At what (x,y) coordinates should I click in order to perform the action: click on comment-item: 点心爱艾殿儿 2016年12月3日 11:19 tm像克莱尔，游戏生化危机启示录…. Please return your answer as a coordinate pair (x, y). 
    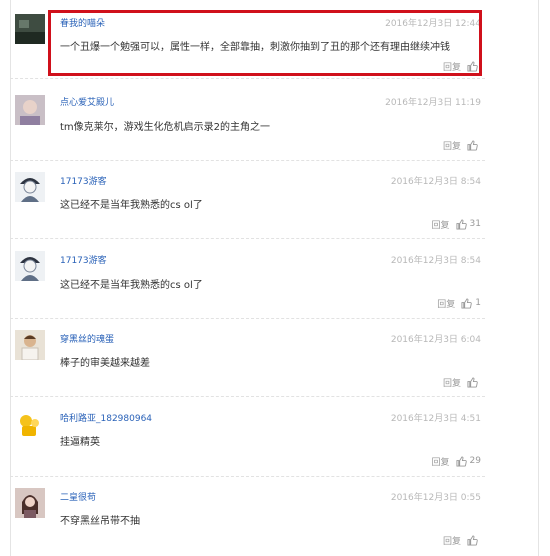
    Looking at the image, I should click on (247, 120).